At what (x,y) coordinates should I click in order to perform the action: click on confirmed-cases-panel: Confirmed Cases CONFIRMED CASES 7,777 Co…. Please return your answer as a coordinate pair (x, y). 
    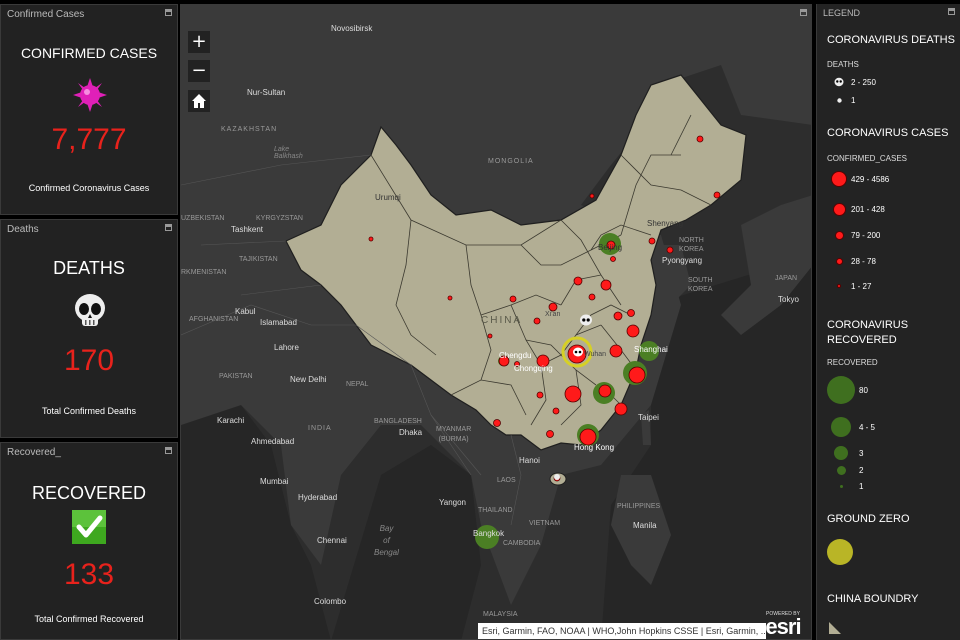
    Looking at the image, I should click on (89, 109).